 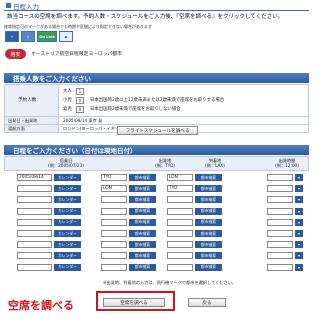 I want to click on child-count-input: 0, so click(x=80, y=100).